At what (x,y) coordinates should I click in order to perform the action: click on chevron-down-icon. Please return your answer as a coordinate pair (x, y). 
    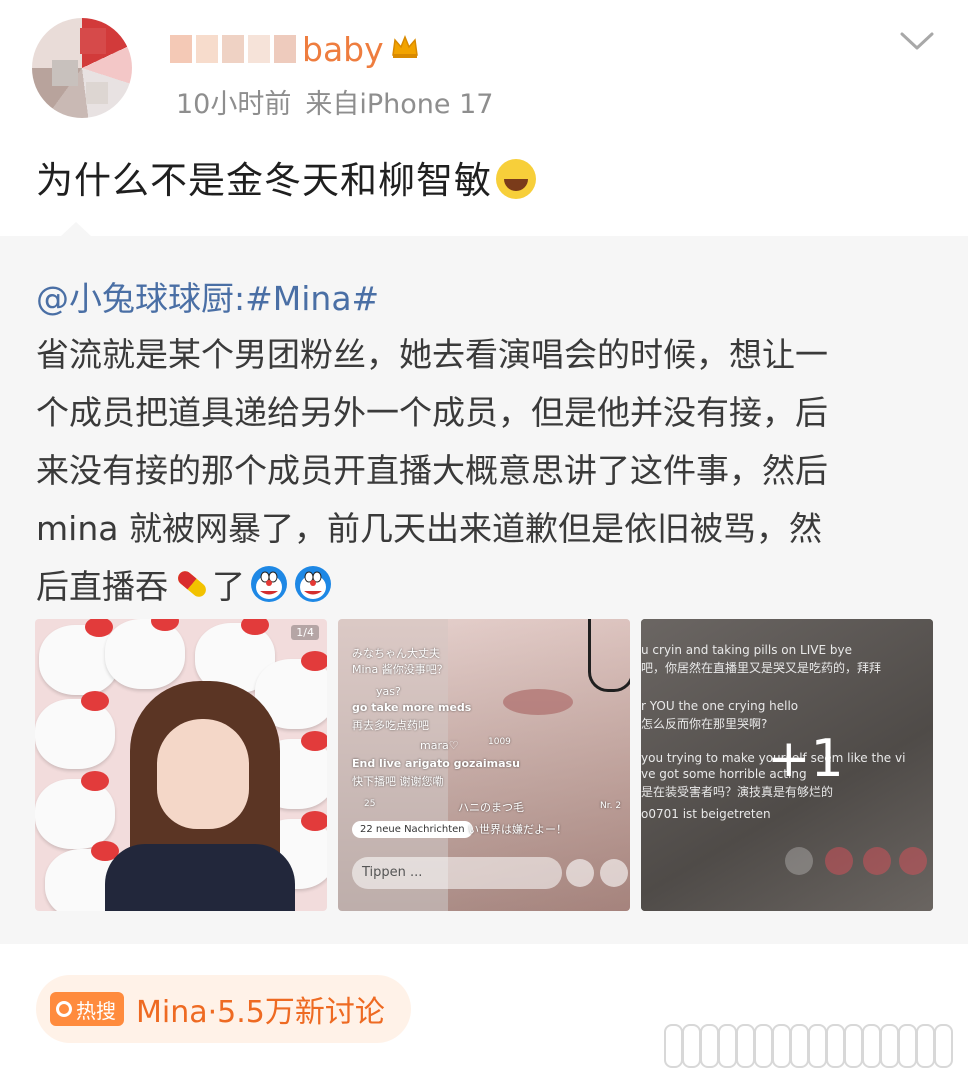
    Looking at the image, I should click on (917, 41).